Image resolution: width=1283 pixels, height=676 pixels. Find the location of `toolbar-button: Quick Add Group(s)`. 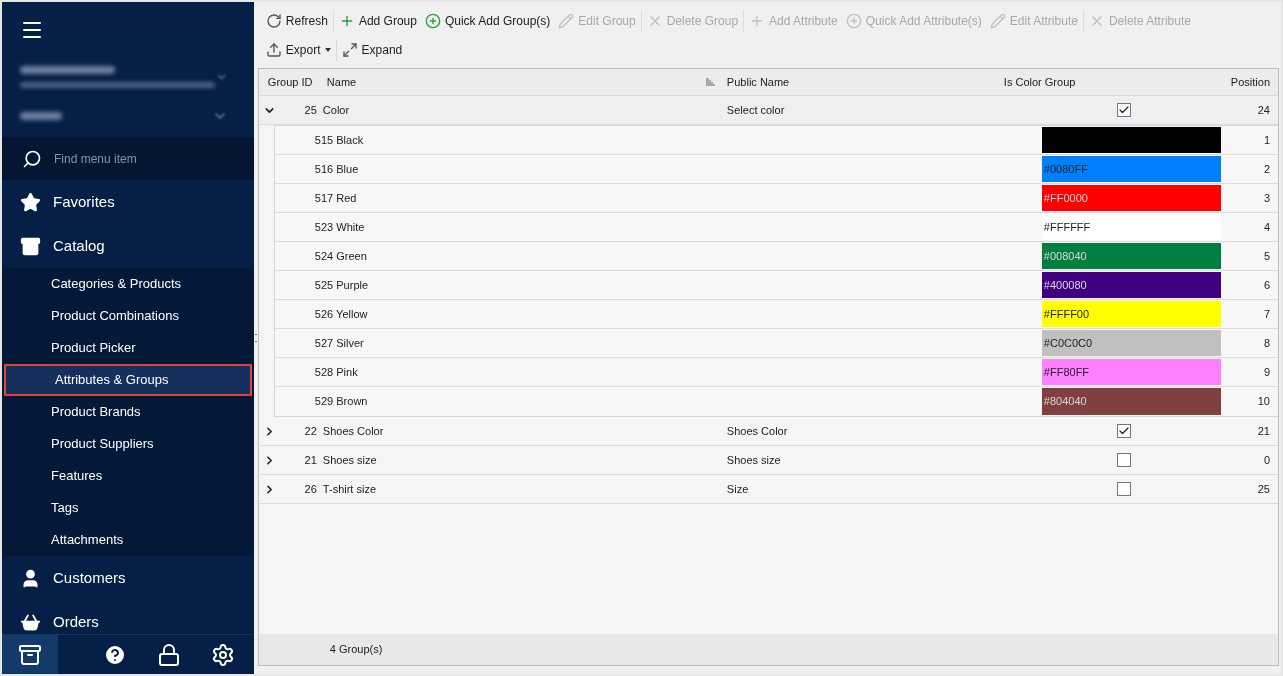

toolbar-button: Quick Add Group(s) is located at coordinates (487, 20).